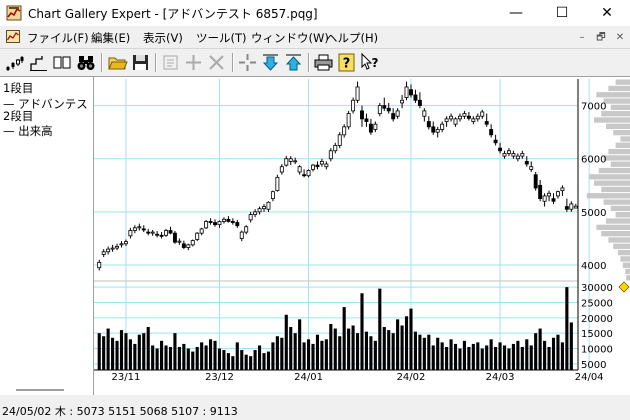 This screenshot has height=420, width=630. What do you see at coordinates (582, 37) in the screenshot?
I see `mdi-minimize-button: –` at bounding box center [582, 37].